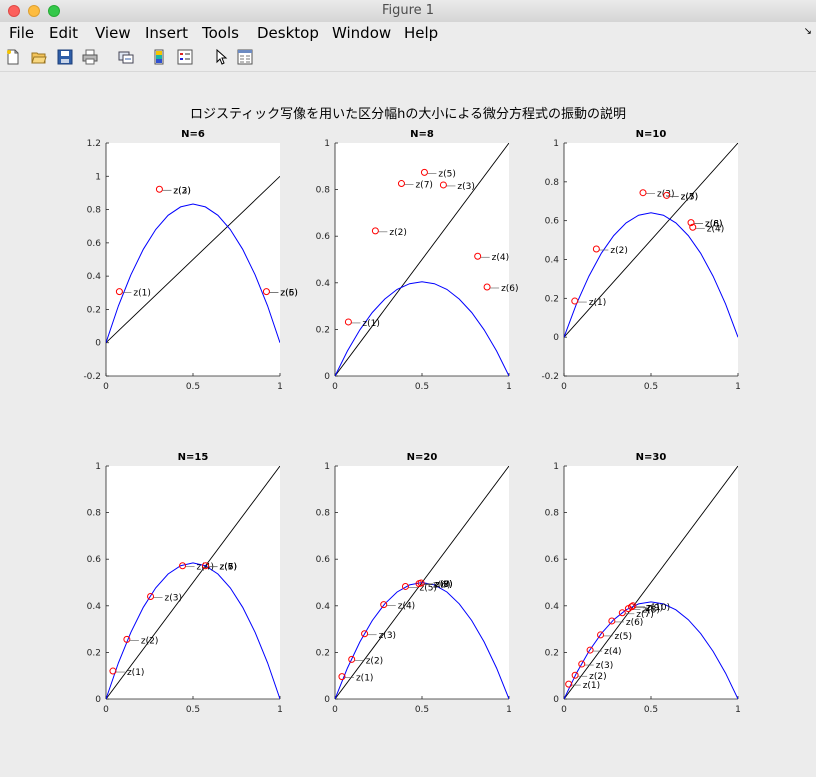 The width and height of the screenshot is (816, 777). Describe the element at coordinates (159, 57) in the screenshot. I see `colorbar-icon` at that location.